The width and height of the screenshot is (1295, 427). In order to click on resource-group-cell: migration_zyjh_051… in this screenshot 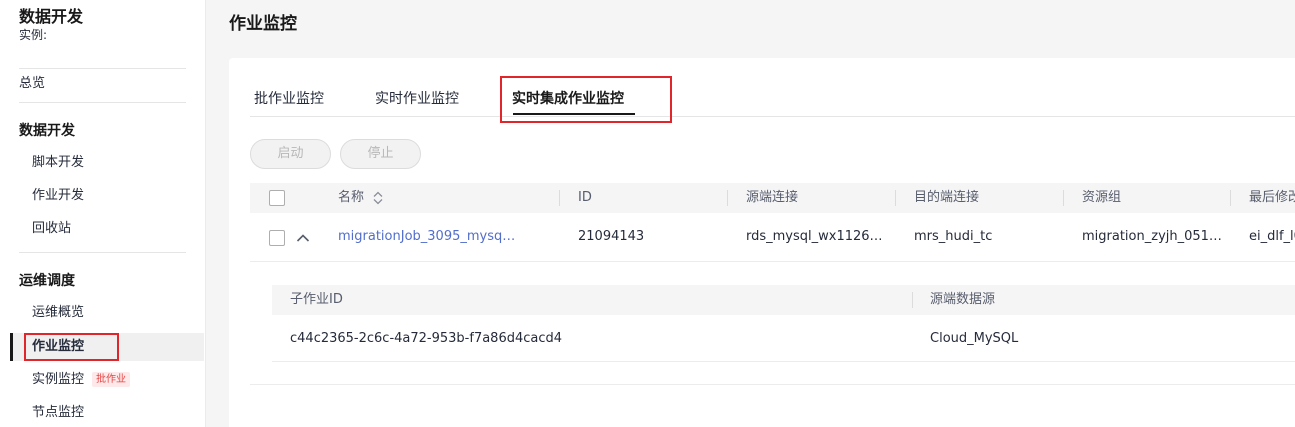, I will do `click(1152, 236)`.